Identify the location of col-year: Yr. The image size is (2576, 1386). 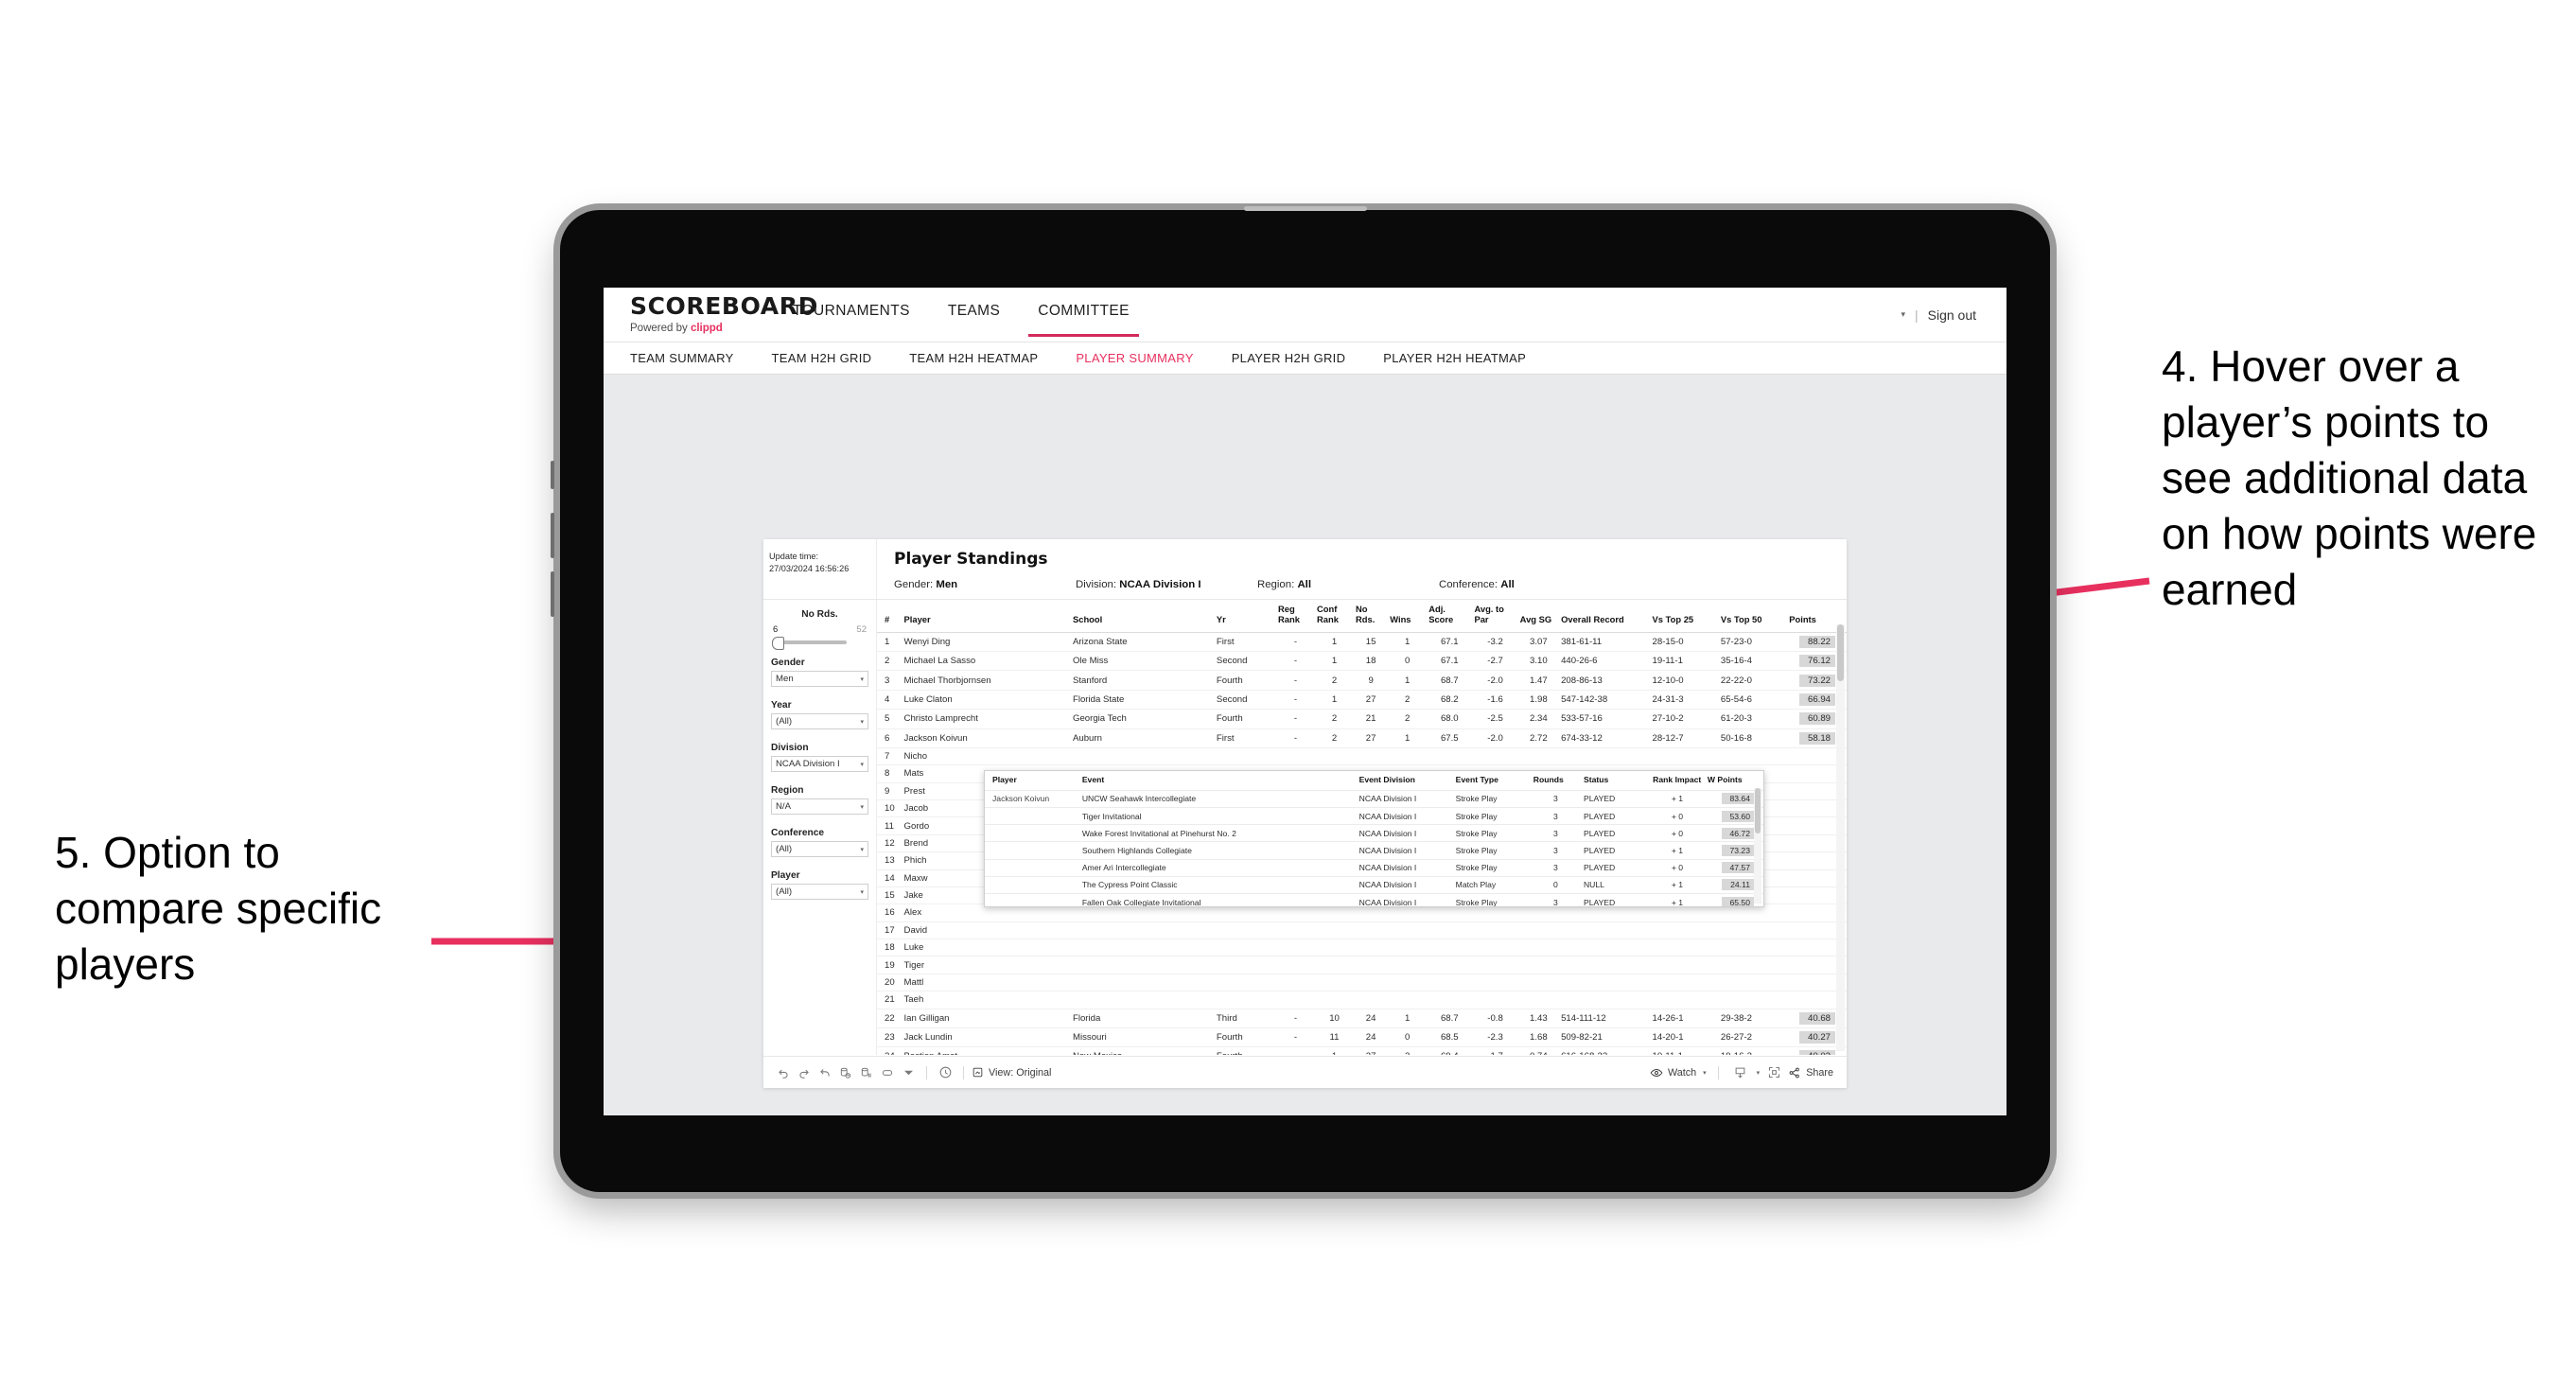
(1246, 616).